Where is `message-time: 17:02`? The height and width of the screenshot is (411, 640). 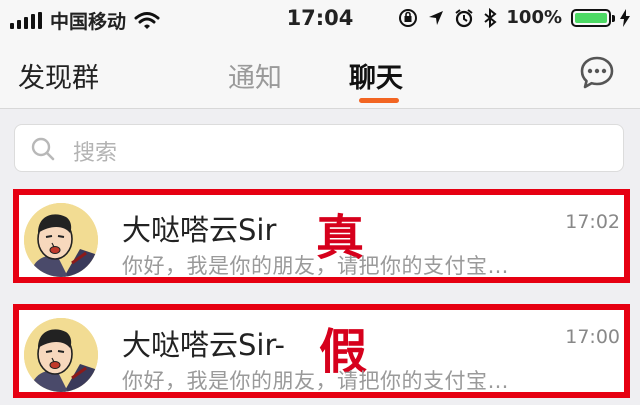
message-time: 17:02 is located at coordinates (592, 222).